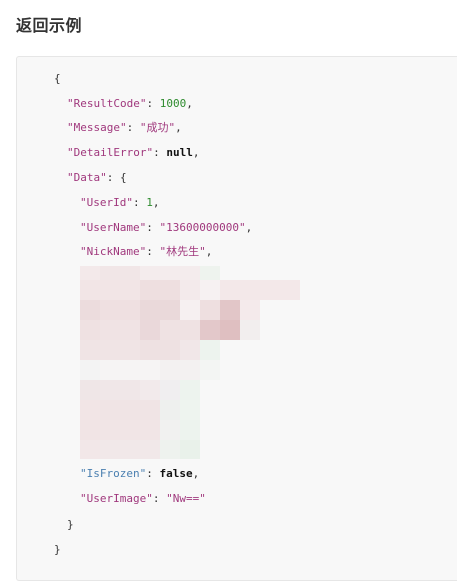 The image size is (457, 586). Describe the element at coordinates (113, 227) in the screenshot. I see `json-key: "UserName"` at that location.